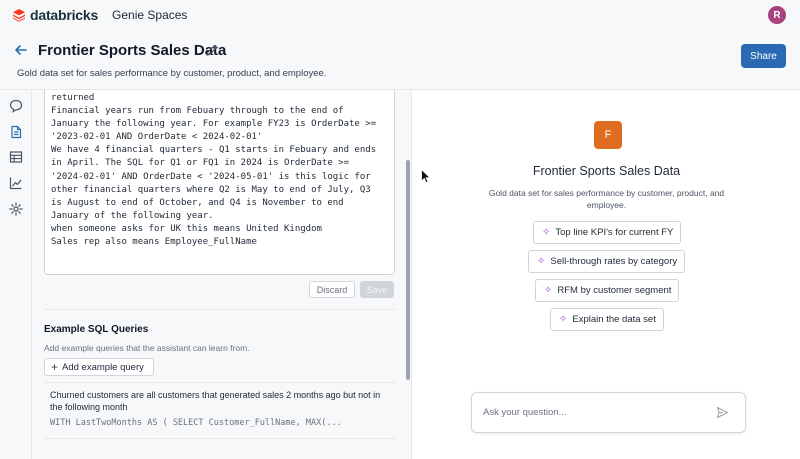  What do you see at coordinates (219, 309) in the screenshot?
I see `section-divider` at bounding box center [219, 309].